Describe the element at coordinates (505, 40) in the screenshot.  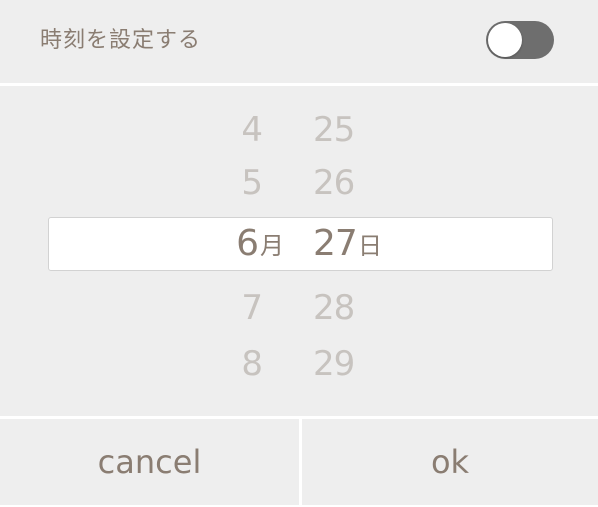
I see `toggle-knob` at that location.